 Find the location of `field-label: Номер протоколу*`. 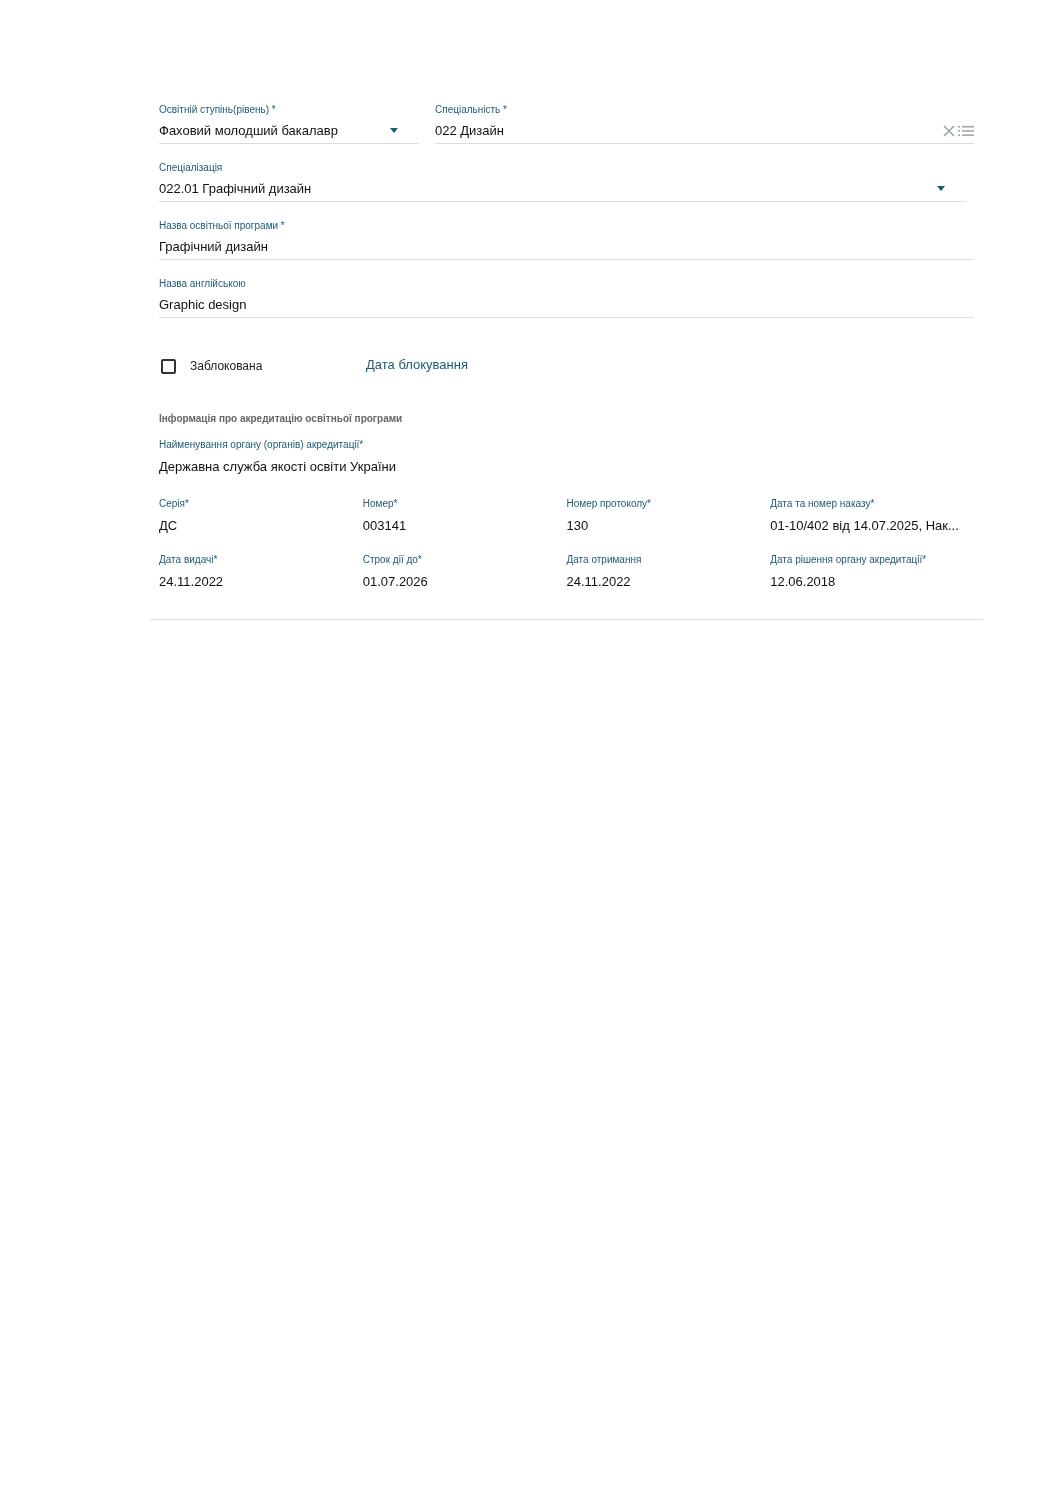

field-label: Номер протоколу* is located at coordinates (609, 503).